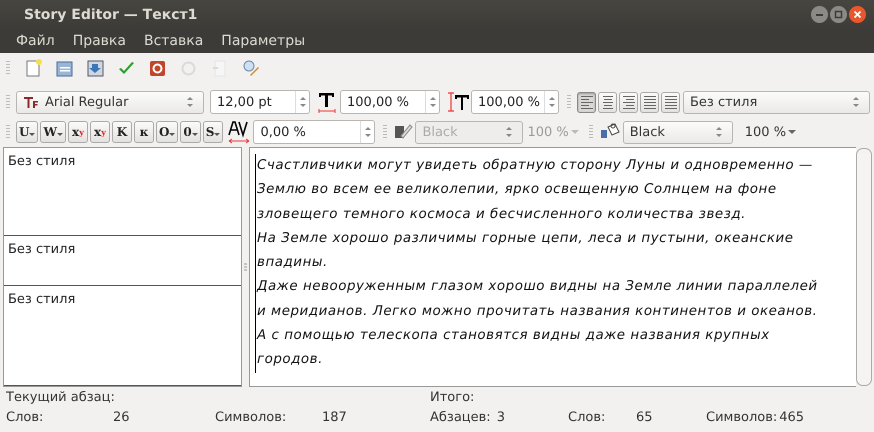  I want to click on menu-item: Файл, so click(35, 41).